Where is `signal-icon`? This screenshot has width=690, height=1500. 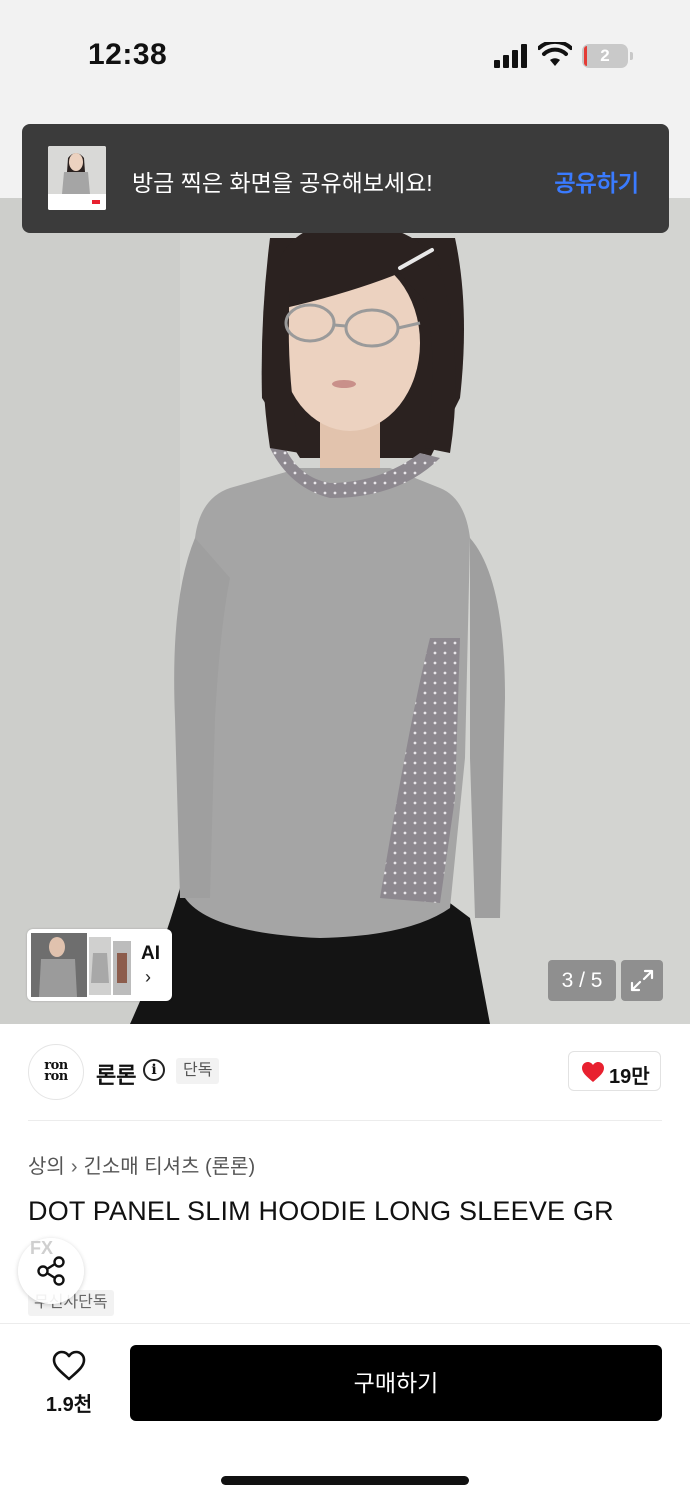 signal-icon is located at coordinates (510, 56).